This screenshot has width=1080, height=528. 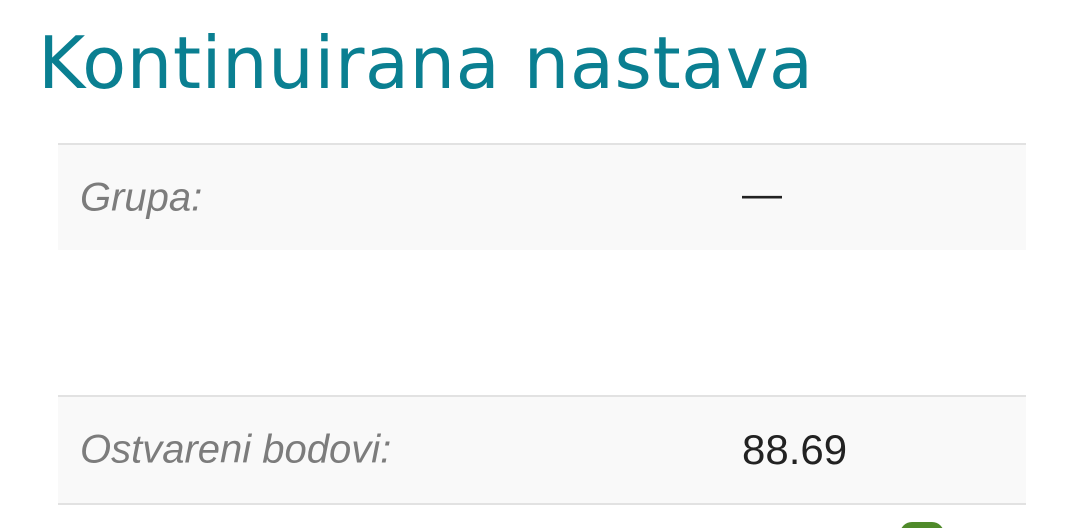 What do you see at coordinates (762, 194) in the screenshot?
I see `group-value: —` at bounding box center [762, 194].